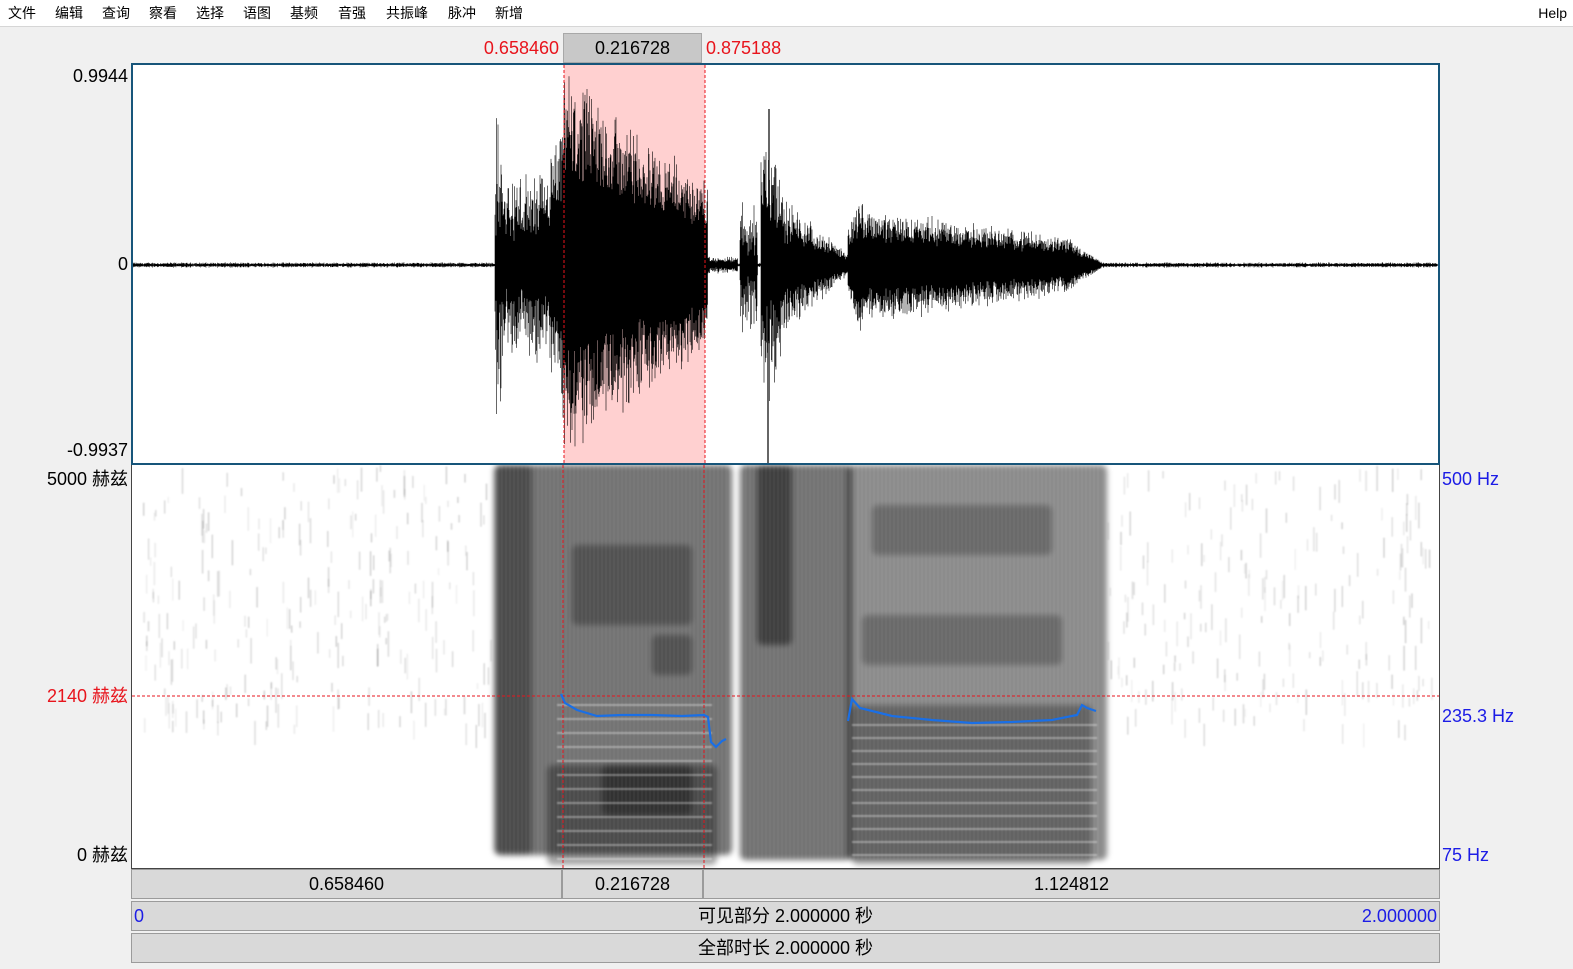 The image size is (1573, 969). Describe the element at coordinates (22, 13) in the screenshot. I see `menu-file: 文件` at that location.